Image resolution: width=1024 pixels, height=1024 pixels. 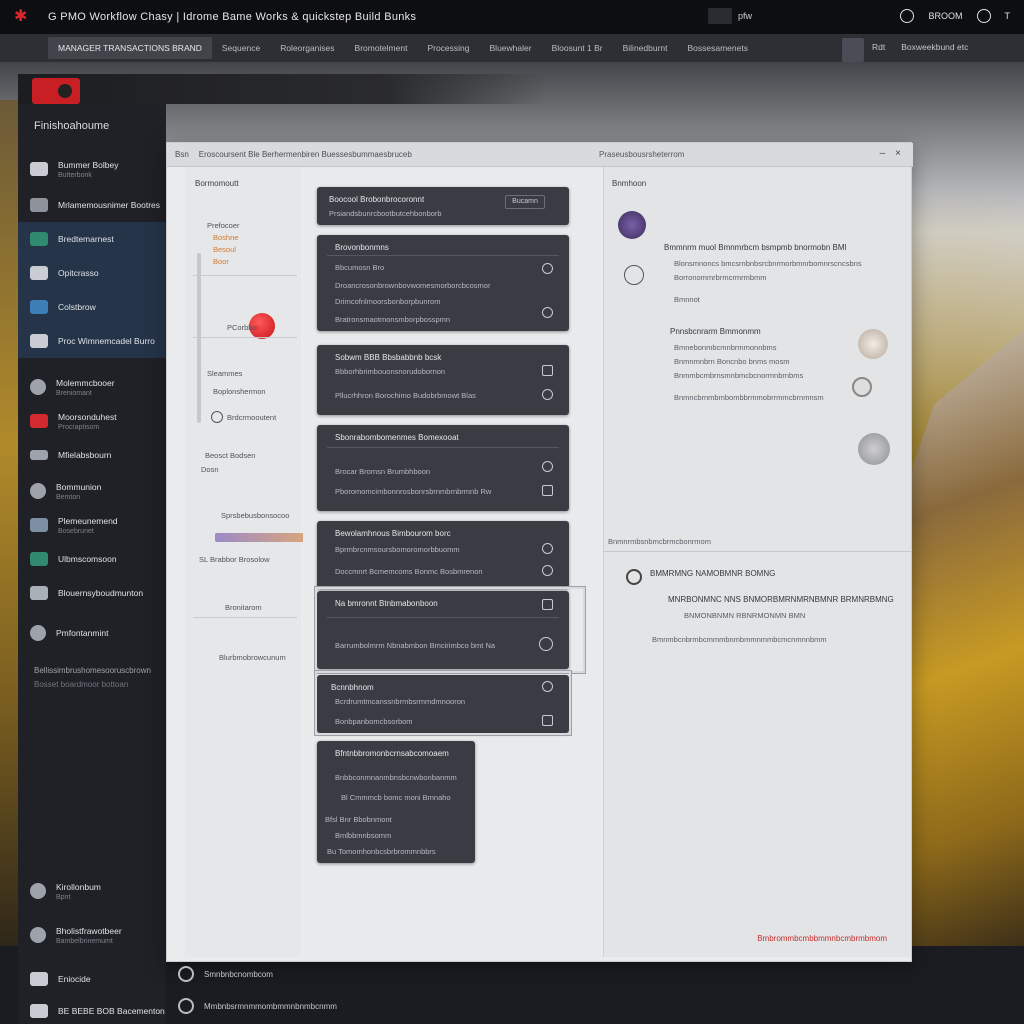 What do you see at coordinates (92, 525) in the screenshot?
I see `sidebar-item-10: Plemeunemend Bosebrunet` at bounding box center [92, 525].